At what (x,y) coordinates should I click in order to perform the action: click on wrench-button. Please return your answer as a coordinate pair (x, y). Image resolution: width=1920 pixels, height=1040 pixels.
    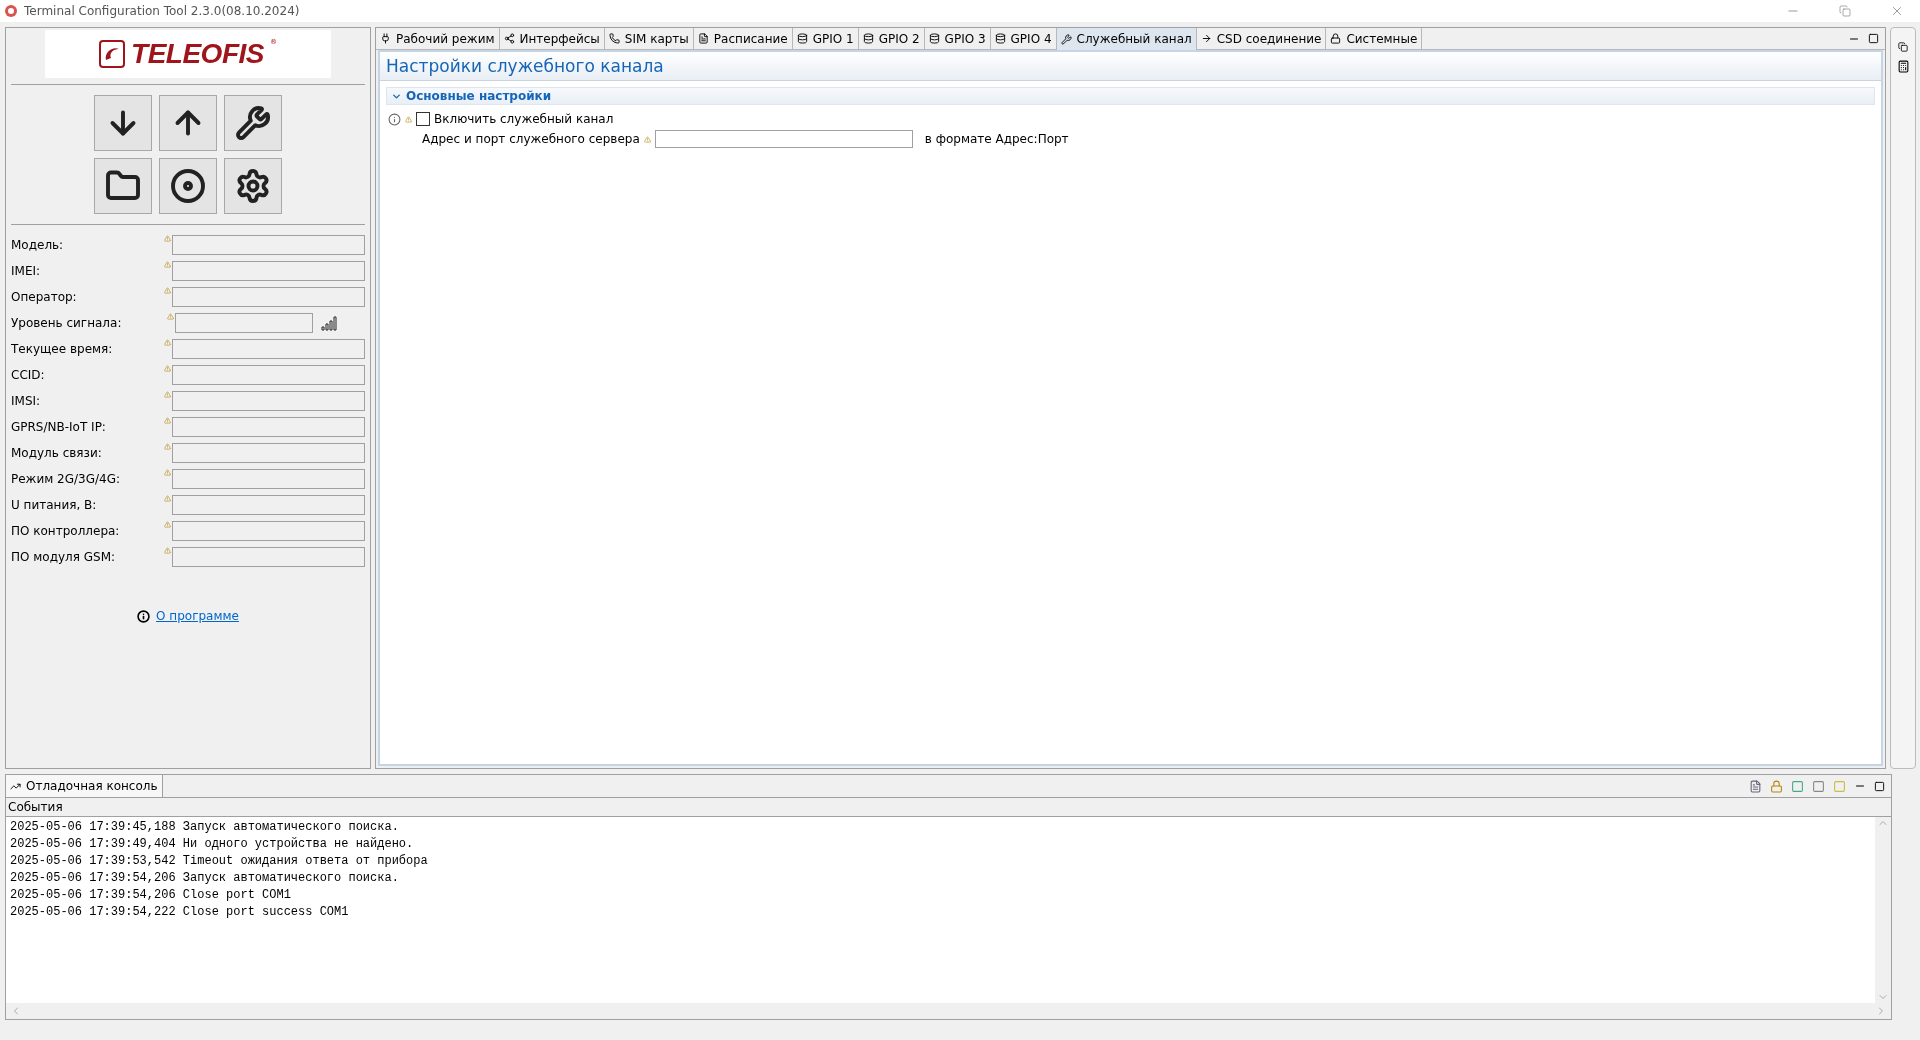
    Looking at the image, I should click on (253, 123).